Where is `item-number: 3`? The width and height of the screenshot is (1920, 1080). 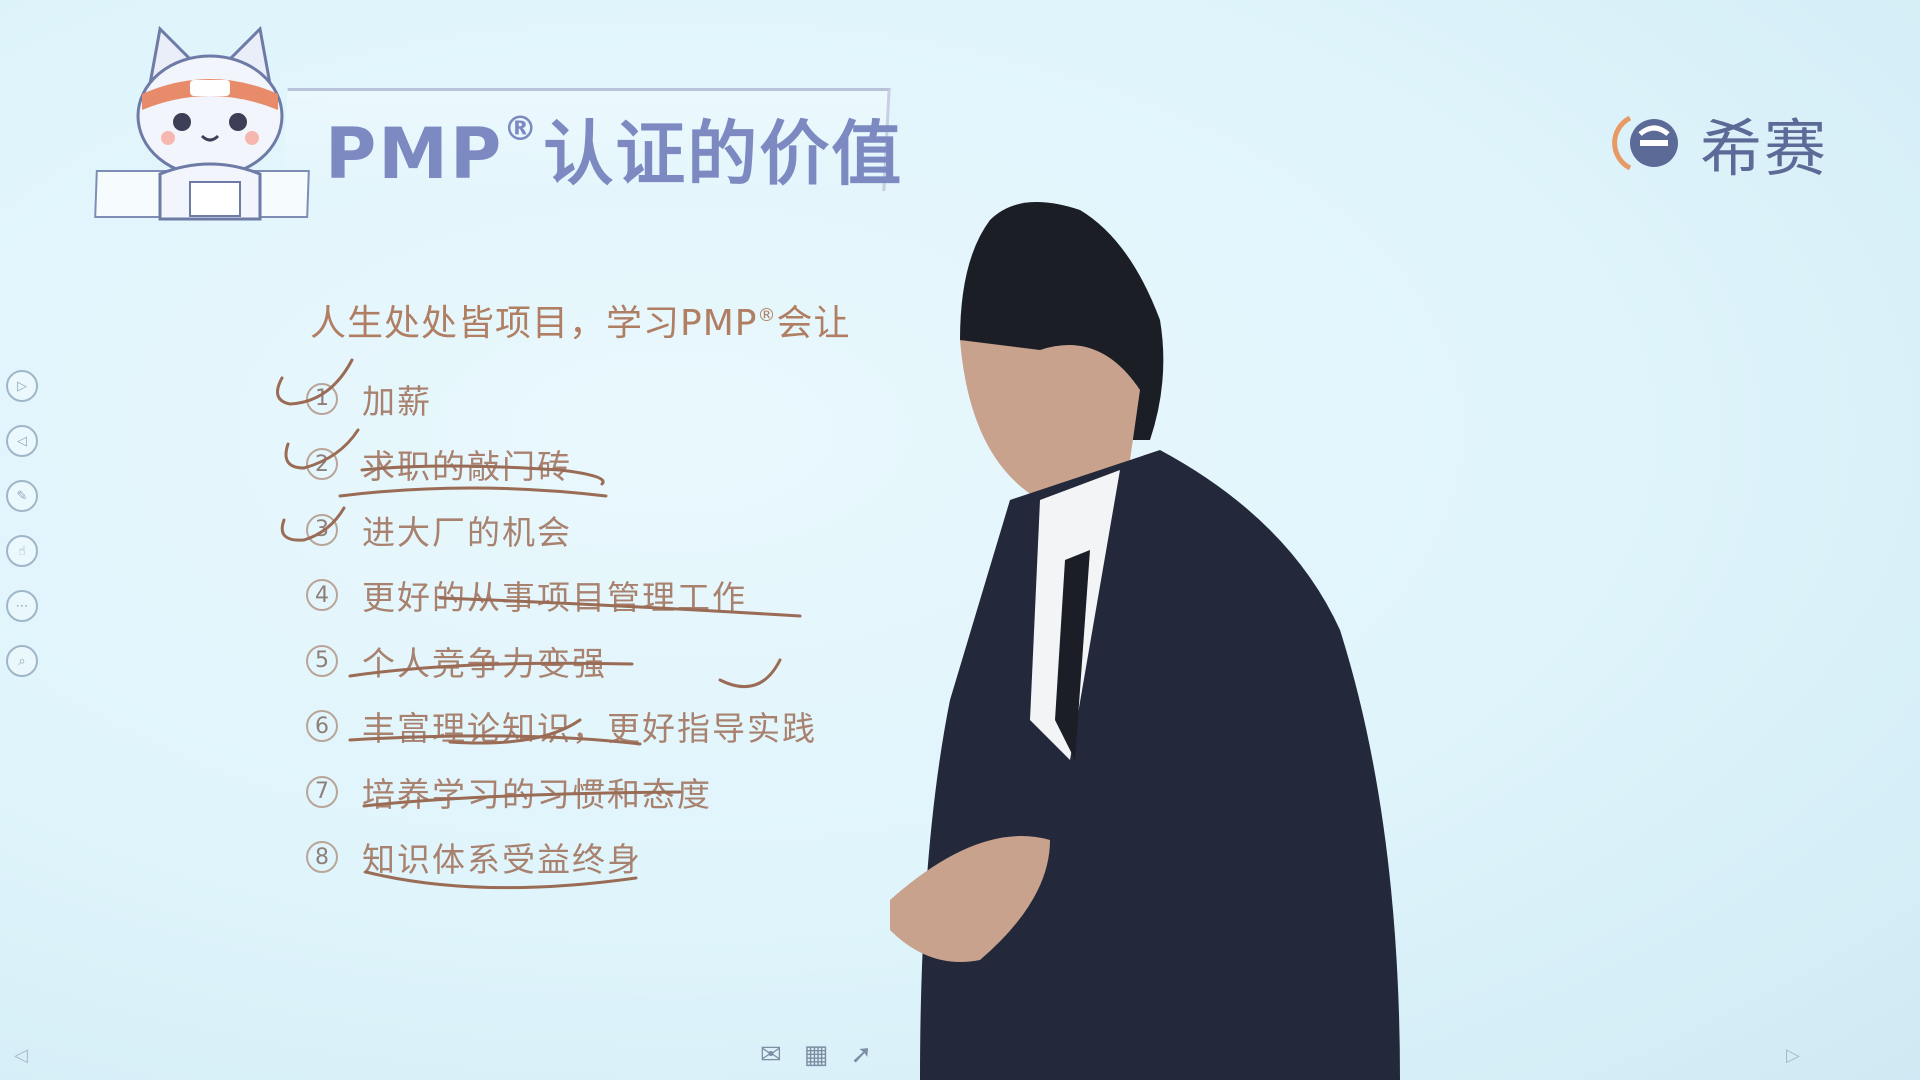
item-number: 3 is located at coordinates (322, 529).